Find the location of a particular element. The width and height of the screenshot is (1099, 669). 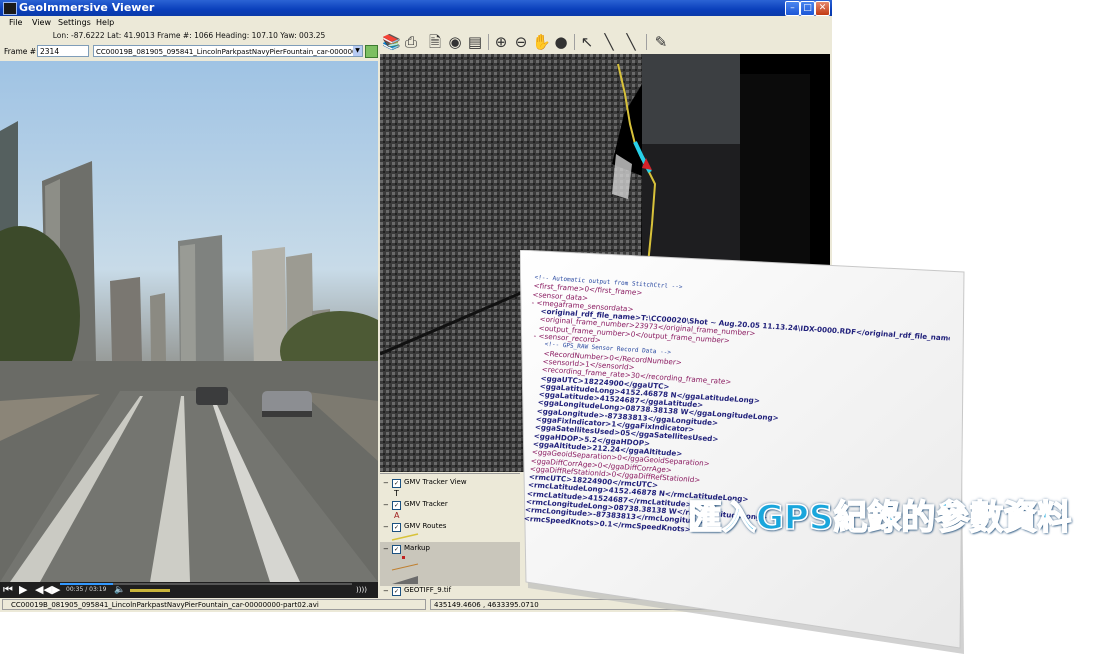

globe-icon: ◉ is located at coordinates (455, 42).